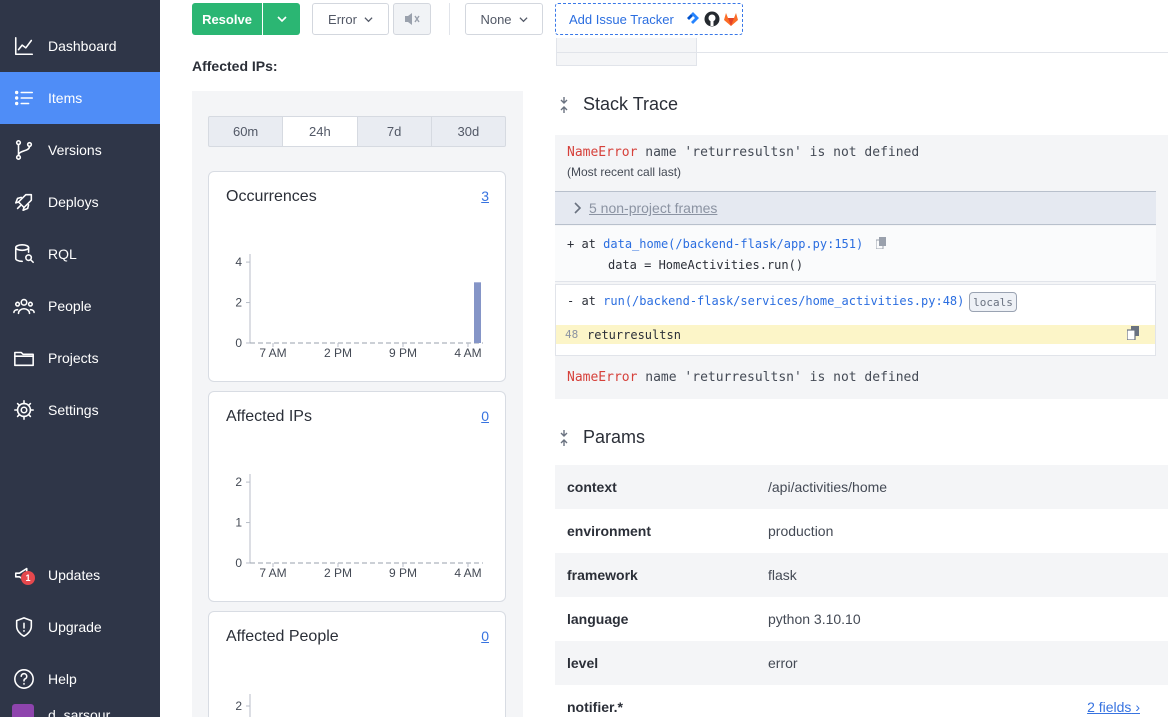 The width and height of the screenshot is (1168, 717). What do you see at coordinates (861, 531) in the screenshot?
I see `param-row: environment production` at bounding box center [861, 531].